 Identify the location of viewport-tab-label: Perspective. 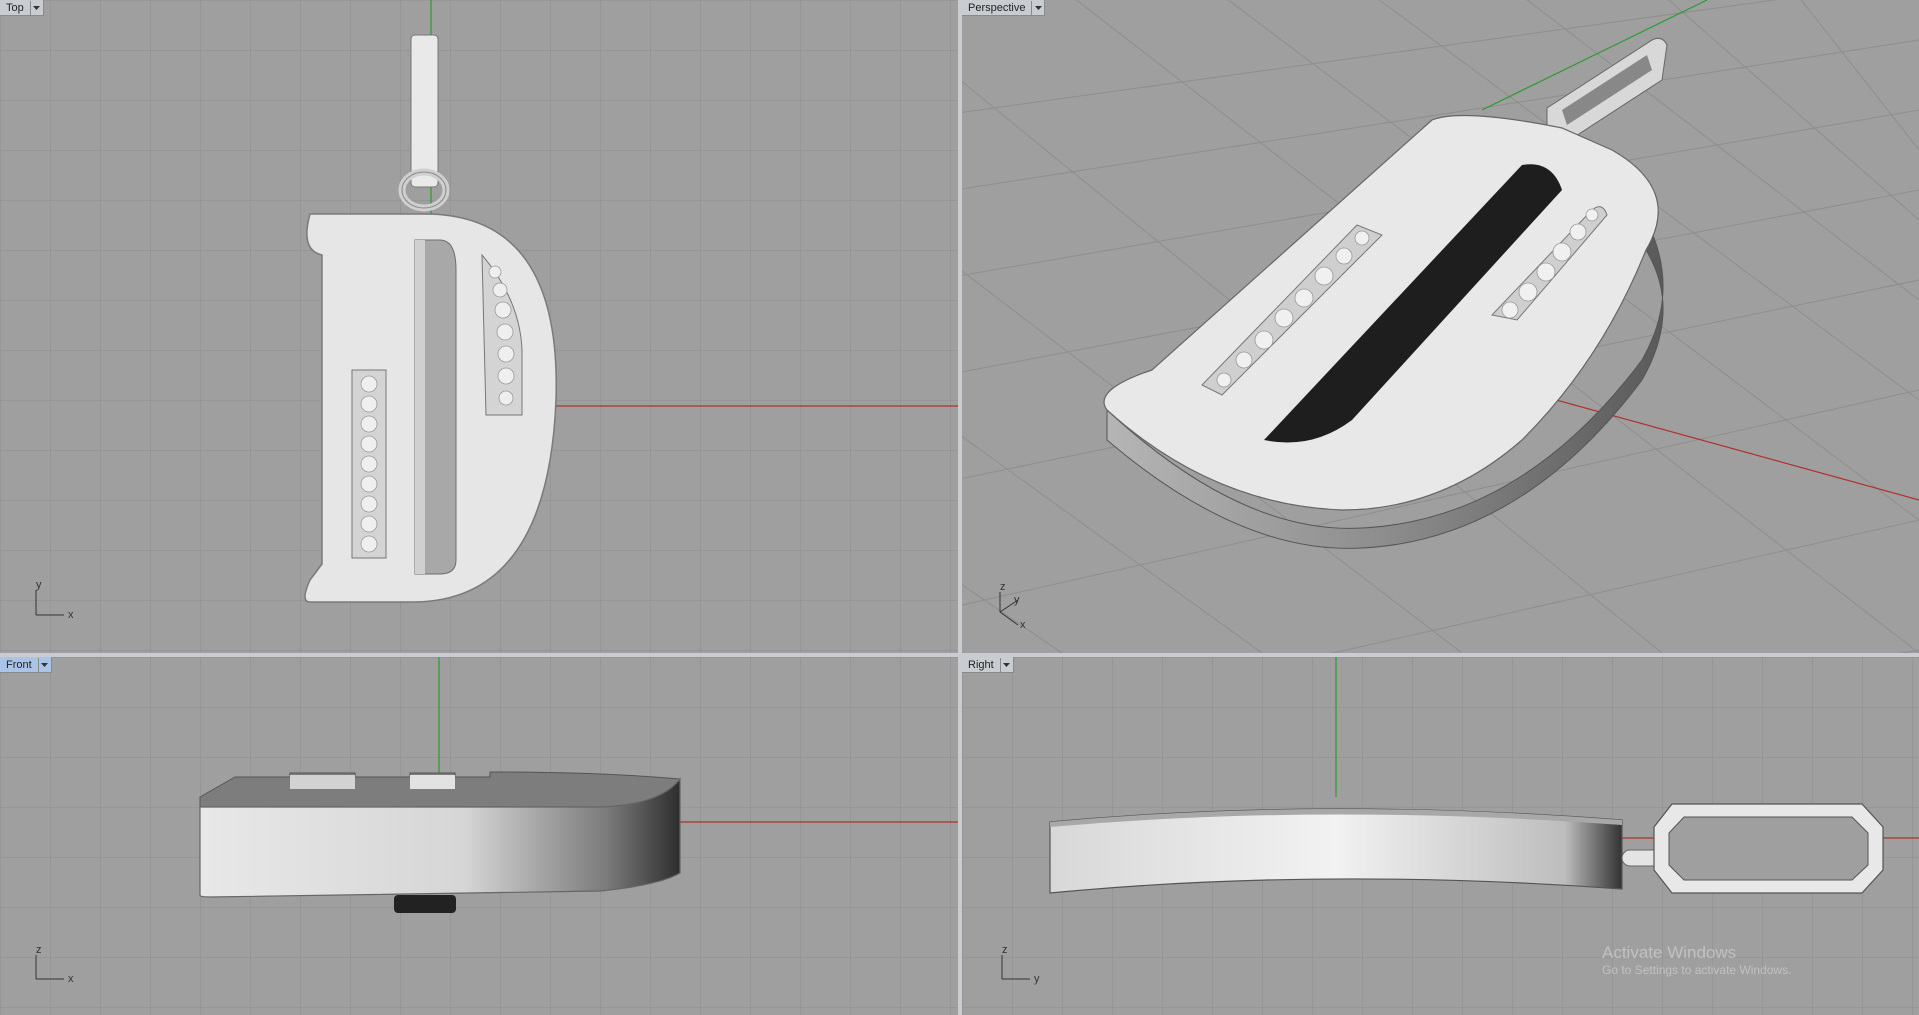
(997, 7).